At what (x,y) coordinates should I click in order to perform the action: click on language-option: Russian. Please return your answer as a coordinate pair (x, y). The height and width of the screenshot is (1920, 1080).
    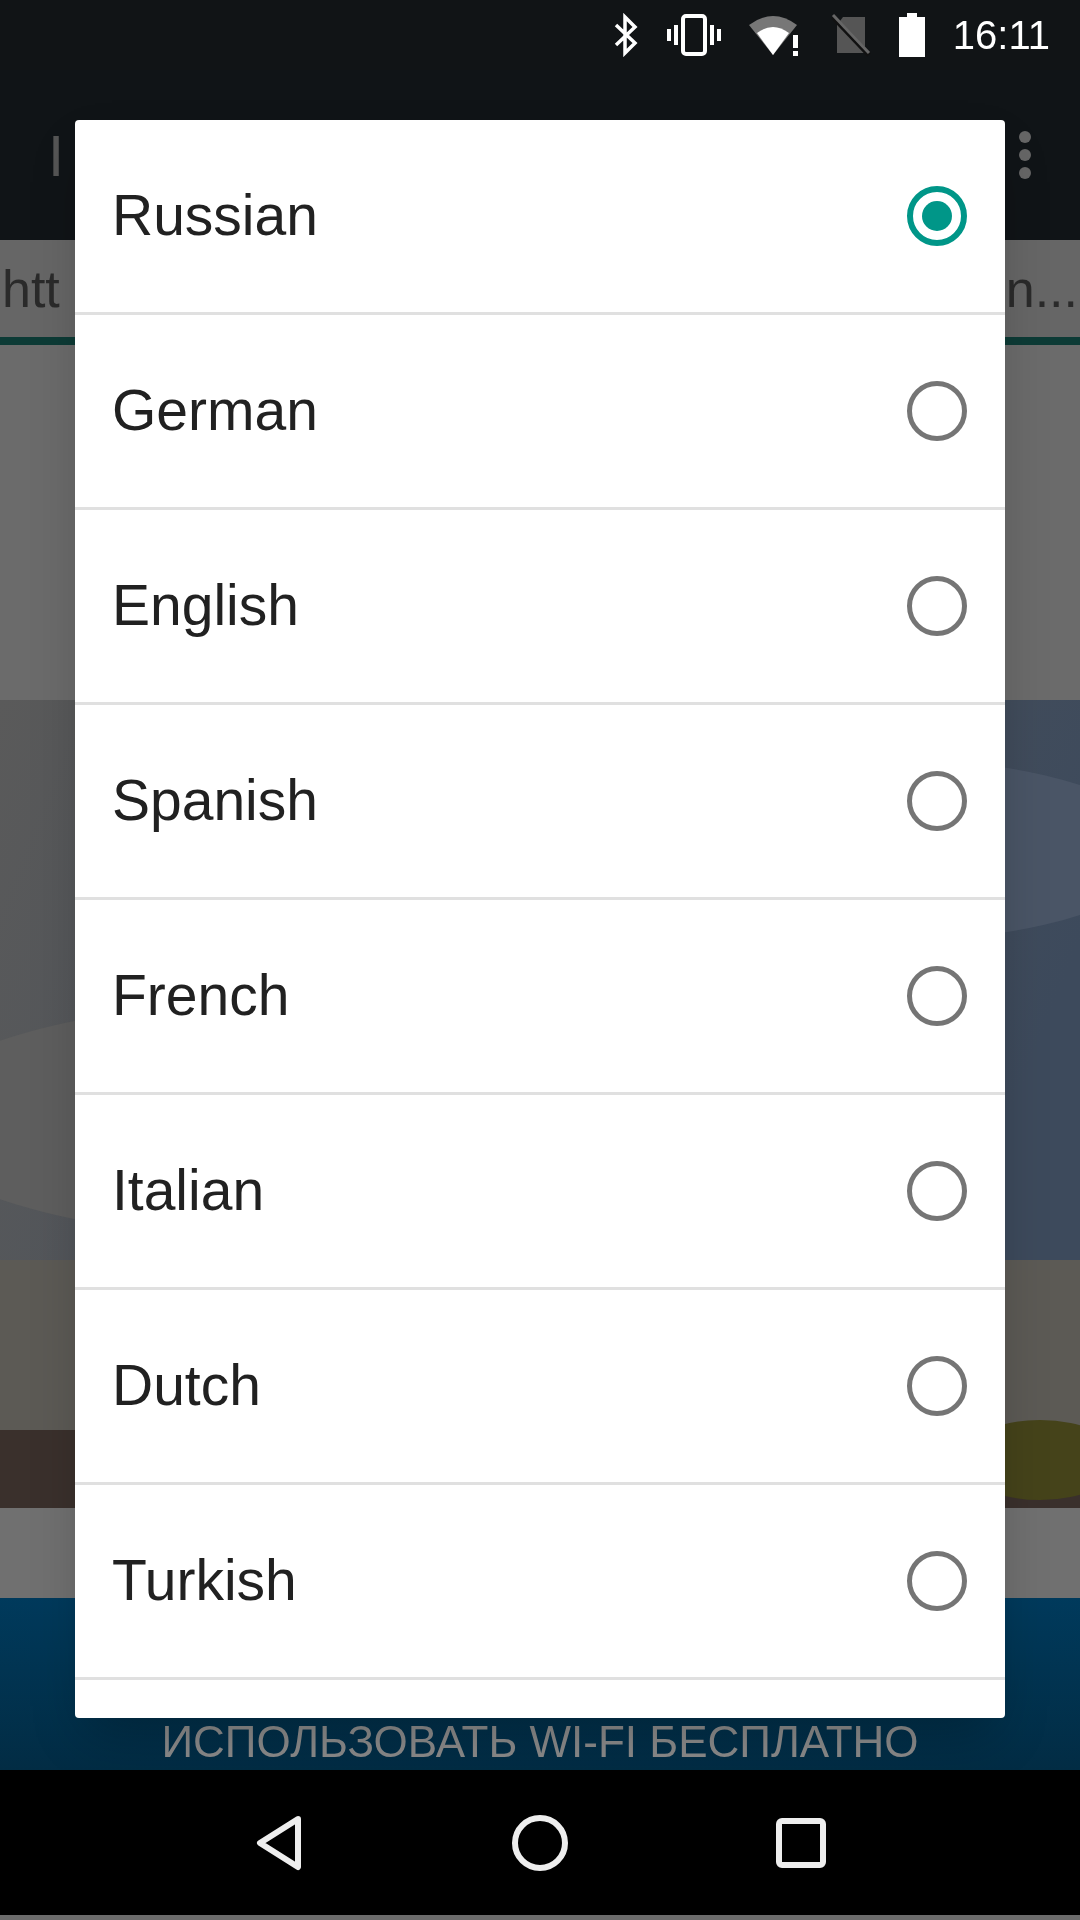
    Looking at the image, I should click on (540, 217).